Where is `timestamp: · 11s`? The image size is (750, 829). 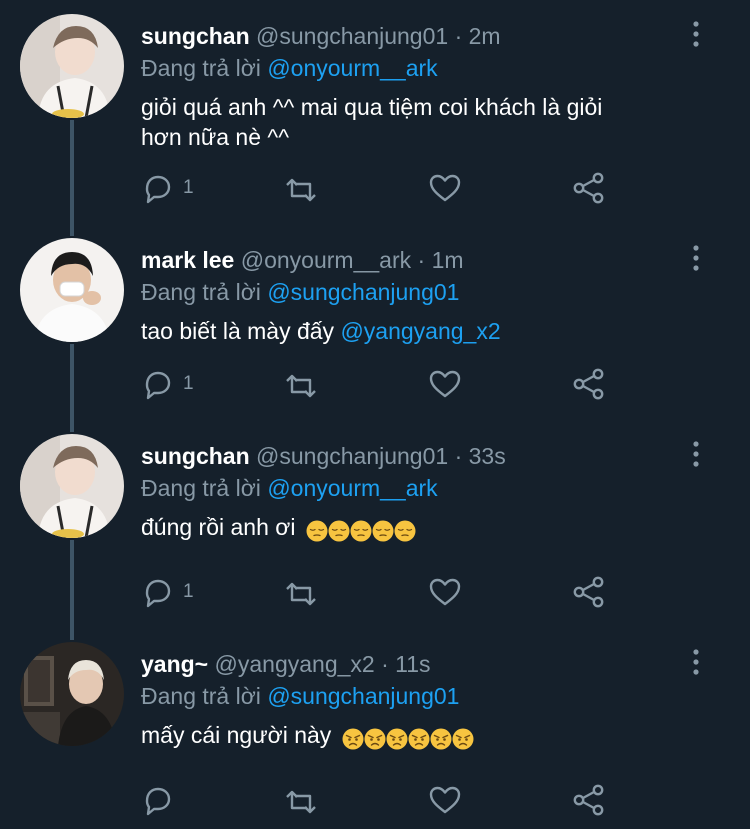
timestamp: · 11s is located at coordinates (405, 664).